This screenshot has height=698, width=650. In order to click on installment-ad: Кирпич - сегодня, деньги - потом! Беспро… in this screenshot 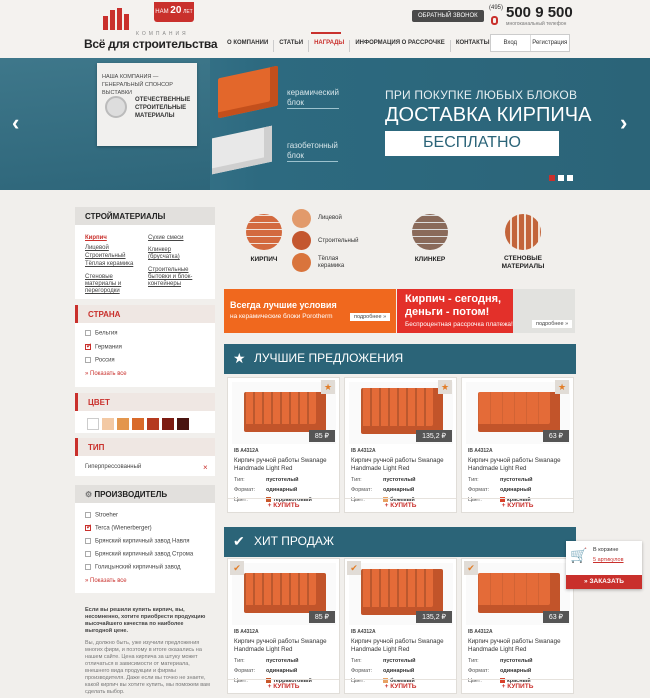, I will do `click(486, 311)`.